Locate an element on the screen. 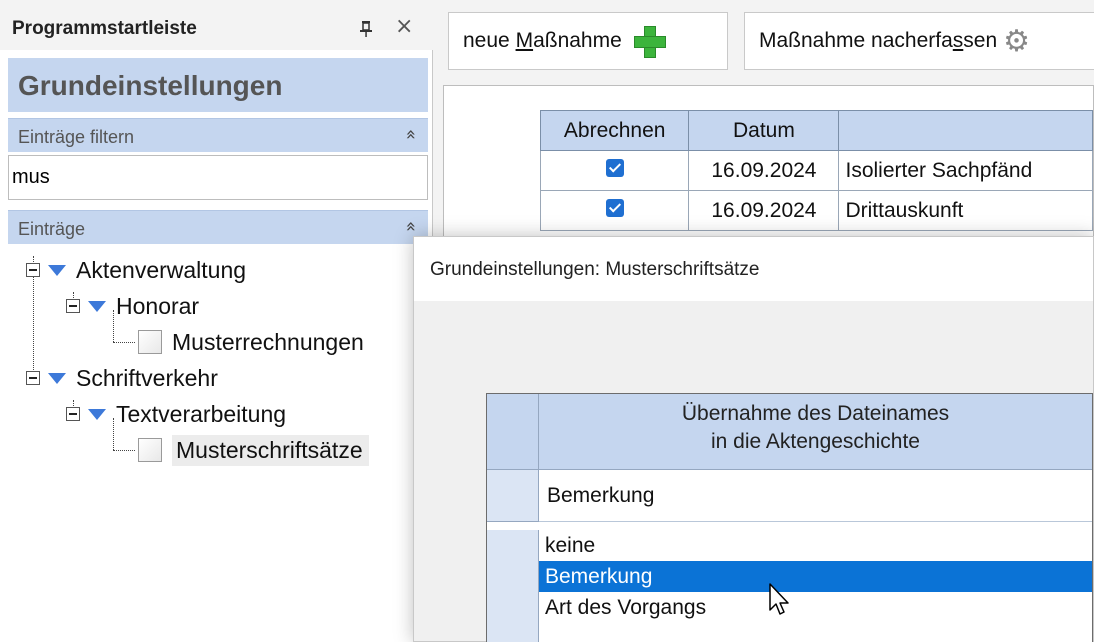 The width and height of the screenshot is (1094, 642). tree-item-musterrechnungen: Musterrechnungen is located at coordinates (251, 342).